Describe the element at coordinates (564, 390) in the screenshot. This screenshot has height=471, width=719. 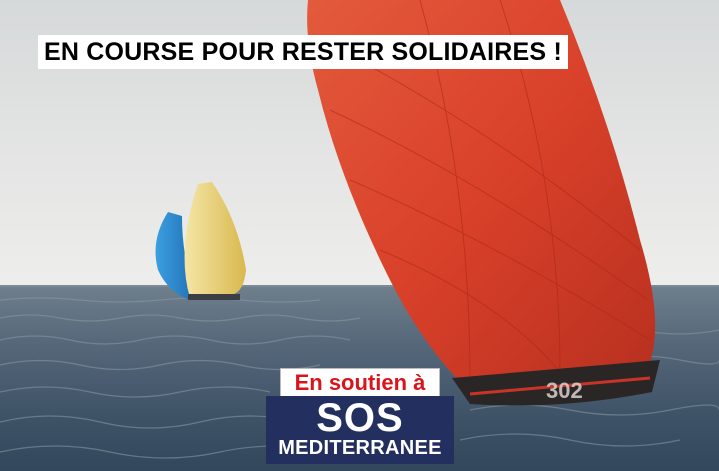
I see `sail-number: 302` at that location.